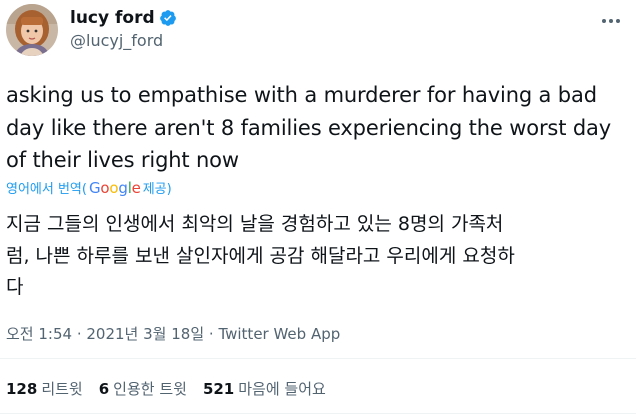 The height and width of the screenshot is (414, 636). I want to click on engagement-stats: 128 리트윗 6 인용한 트윗 521 마음에 들어요, so click(174, 388).